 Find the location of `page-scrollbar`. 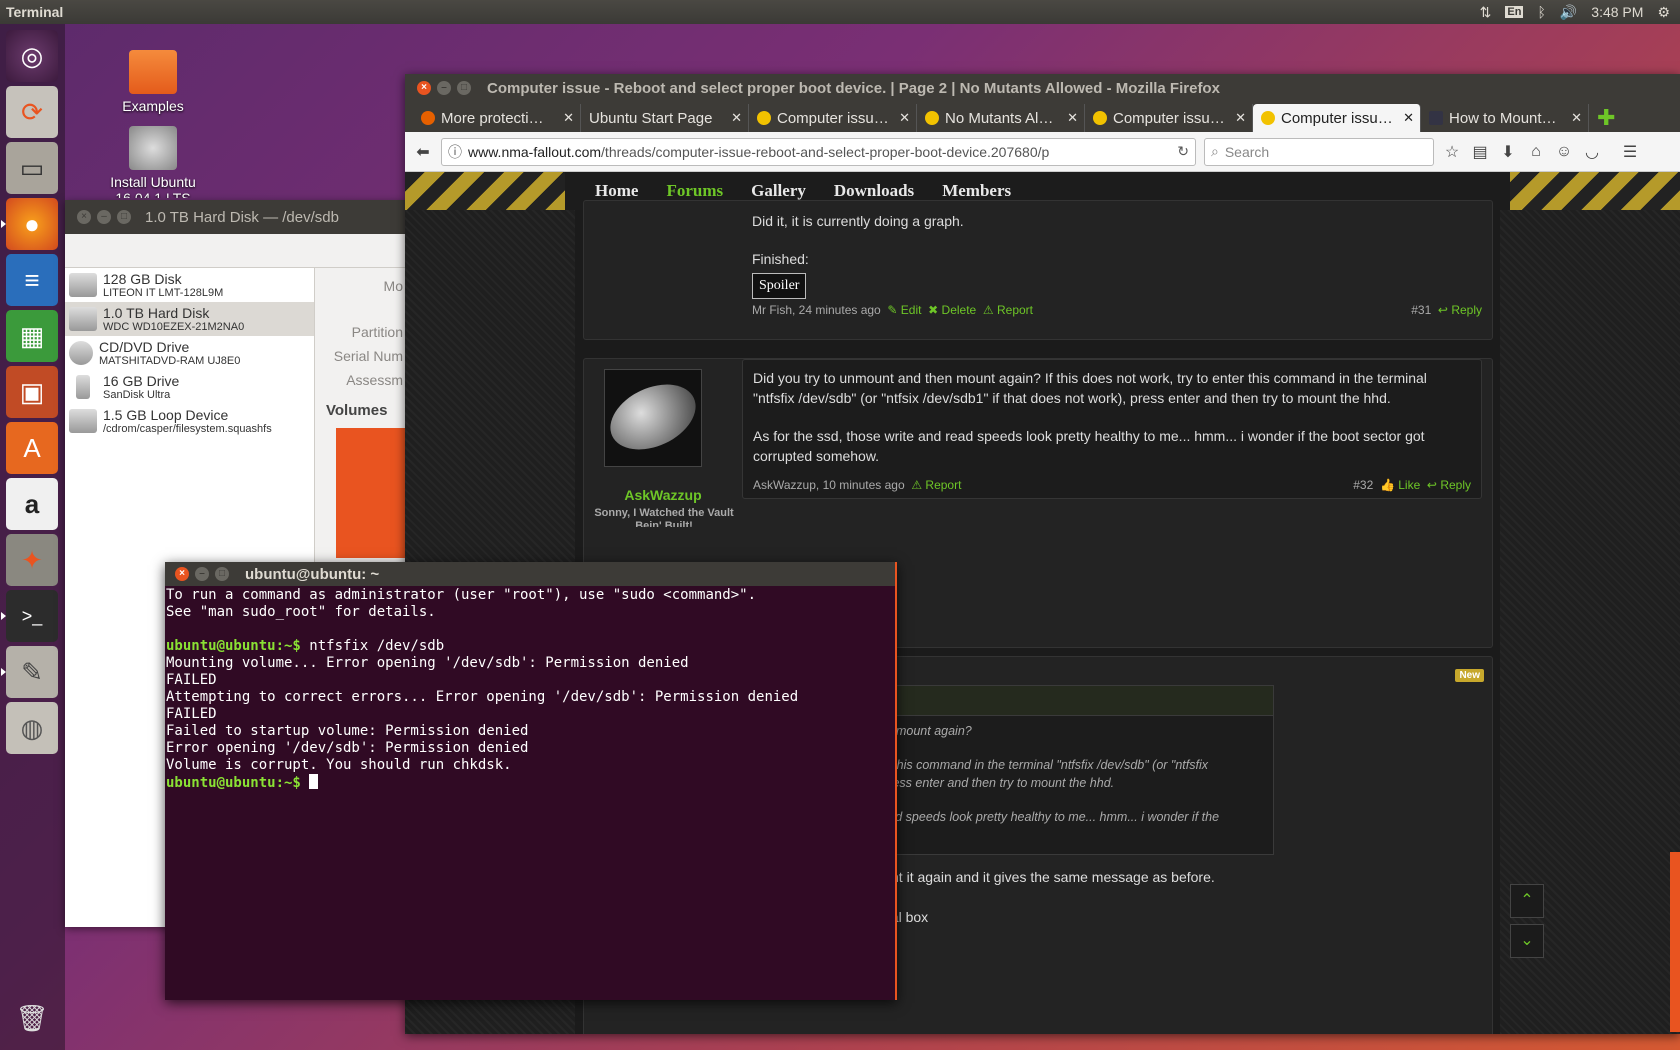

page-scrollbar is located at coordinates (1675, 942).